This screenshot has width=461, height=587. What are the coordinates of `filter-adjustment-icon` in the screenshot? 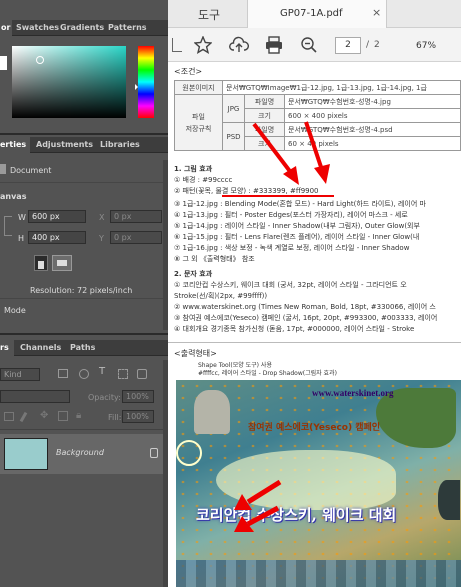 It's located at (84, 374).